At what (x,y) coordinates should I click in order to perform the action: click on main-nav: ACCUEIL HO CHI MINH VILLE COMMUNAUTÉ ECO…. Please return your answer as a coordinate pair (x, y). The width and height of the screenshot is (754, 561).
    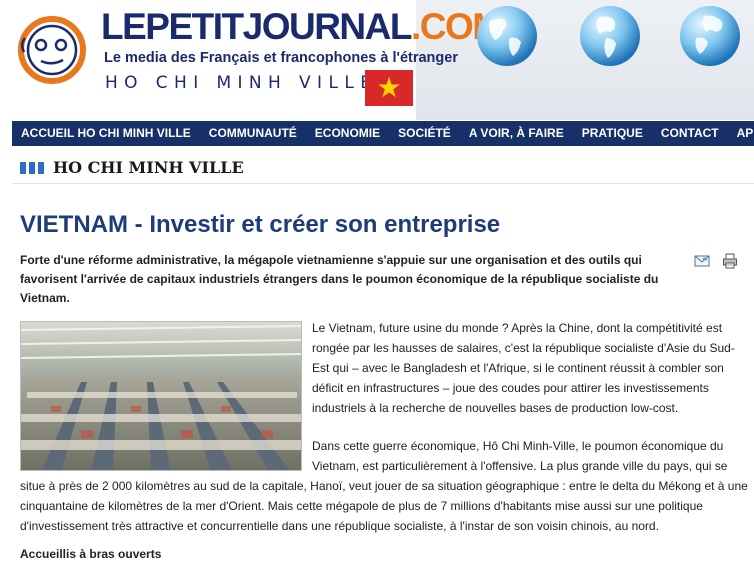
    Looking at the image, I should click on (383, 133).